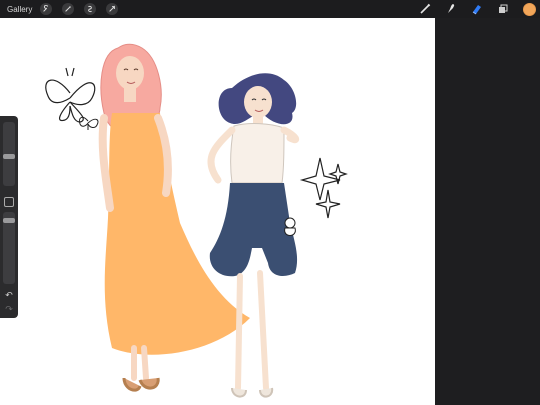 The image size is (540, 405). Describe the element at coordinates (529, 9) in the screenshot. I see `color-swatch` at that location.